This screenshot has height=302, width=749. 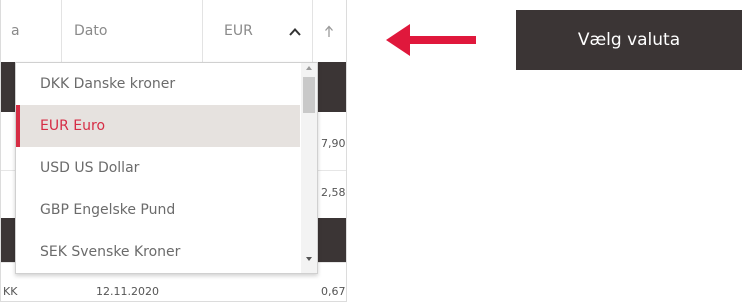 I want to click on arrow-left-icon, so click(x=430, y=40).